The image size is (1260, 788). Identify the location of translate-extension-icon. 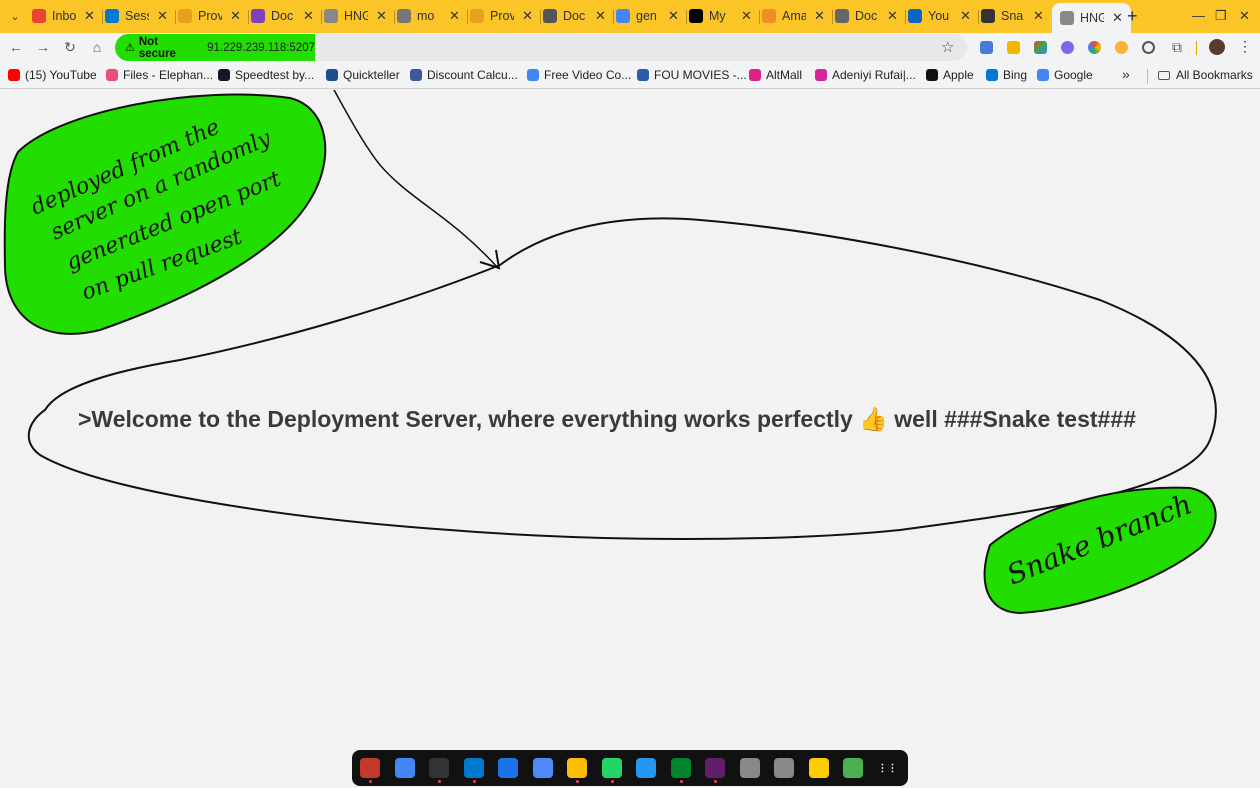
(986, 47).